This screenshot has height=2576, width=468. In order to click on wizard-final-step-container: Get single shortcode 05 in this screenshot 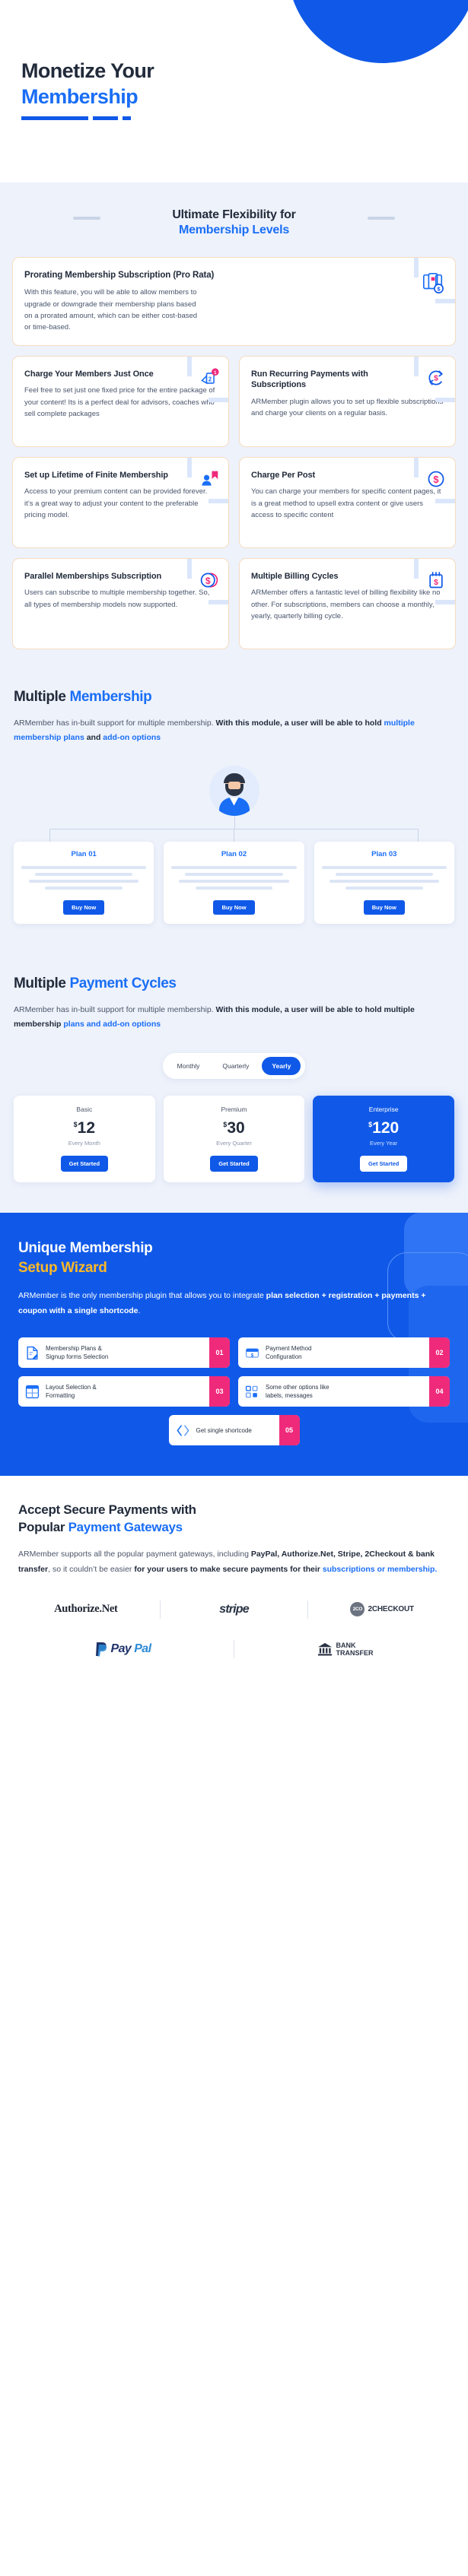, I will do `click(234, 1431)`.